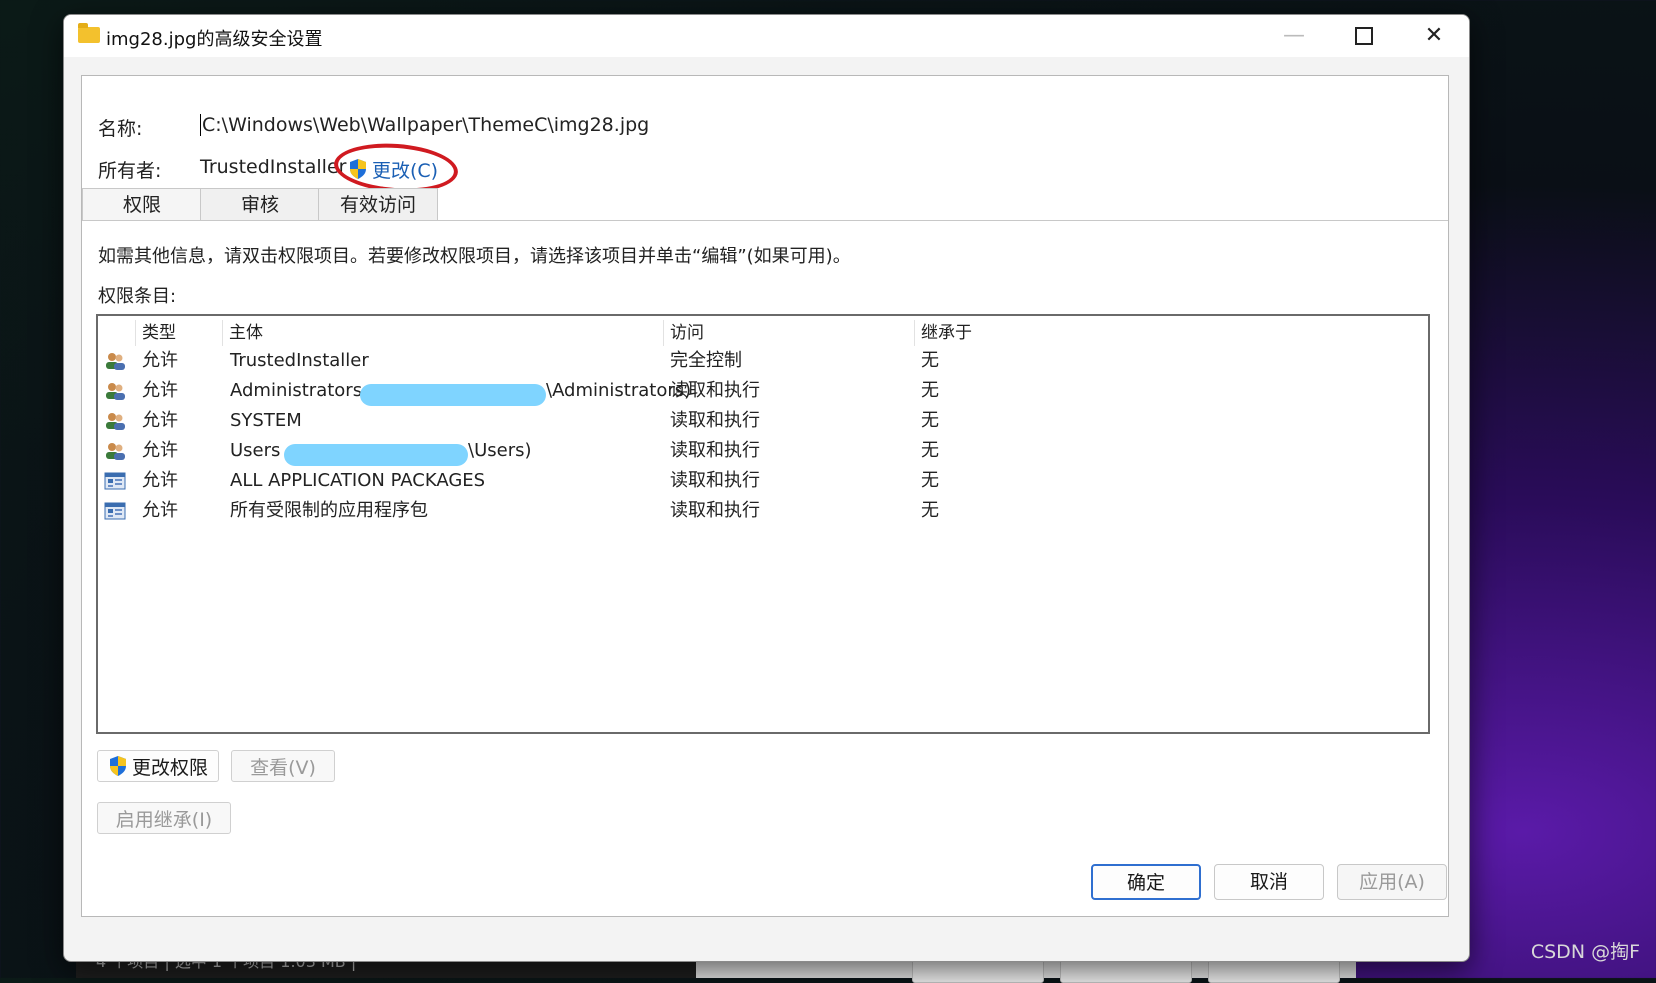 The image size is (1656, 983). What do you see at coordinates (500, 450) in the screenshot?
I see `row-principal-suffix: \Users)` at bounding box center [500, 450].